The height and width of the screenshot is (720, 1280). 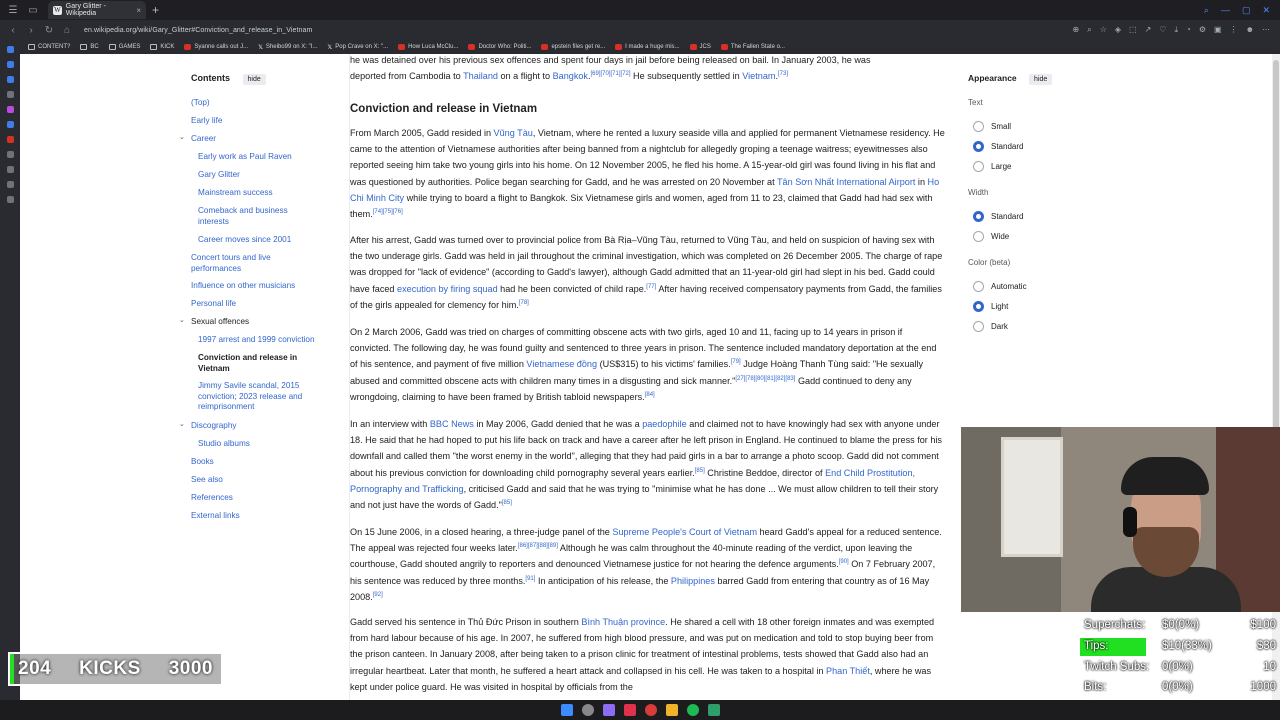 What do you see at coordinates (200, 103) in the screenshot?
I see `toc-item-top: (Top)` at bounding box center [200, 103].